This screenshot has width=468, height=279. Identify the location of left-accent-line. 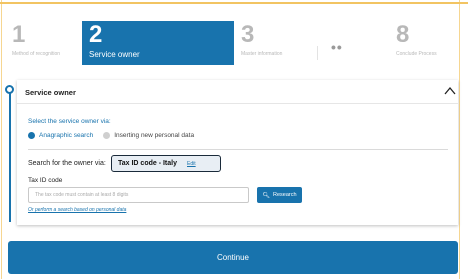
(1, 139).